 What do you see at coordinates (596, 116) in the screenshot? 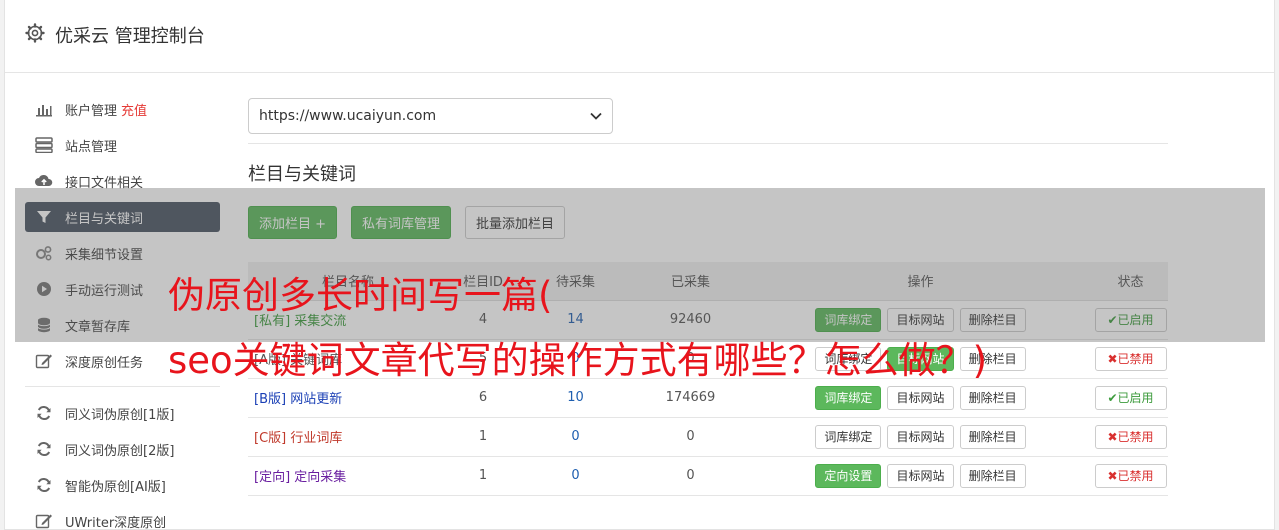
I see `chevron-down-icon` at bounding box center [596, 116].